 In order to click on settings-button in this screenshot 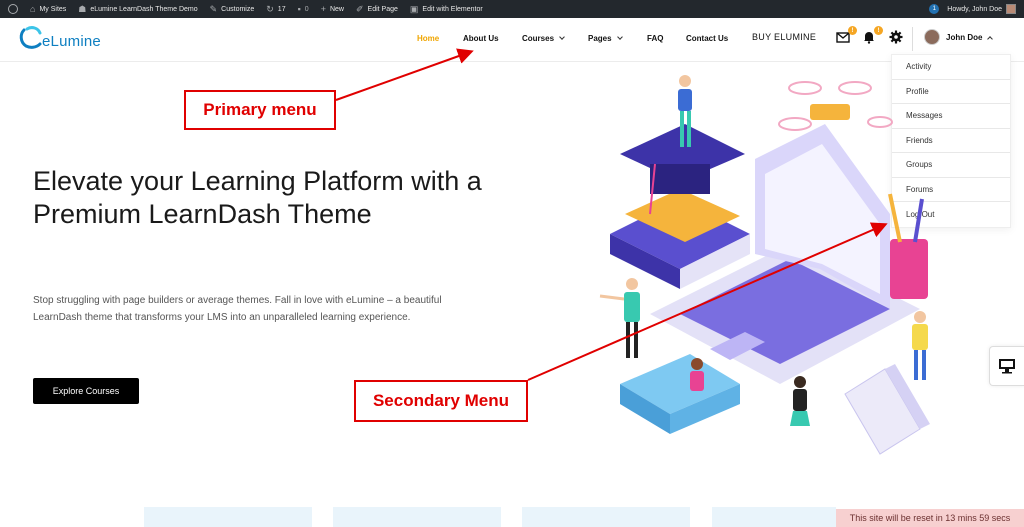, I will do `click(897, 38)`.